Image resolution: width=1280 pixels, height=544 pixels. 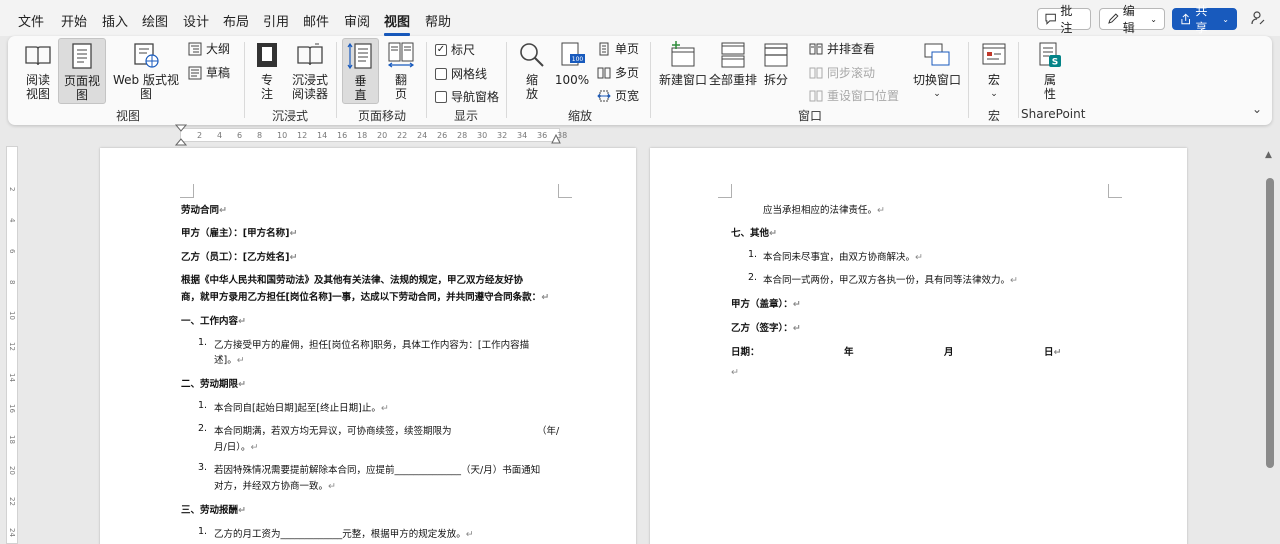 I want to click on date-day: 日↵, so click(x=1053, y=352).